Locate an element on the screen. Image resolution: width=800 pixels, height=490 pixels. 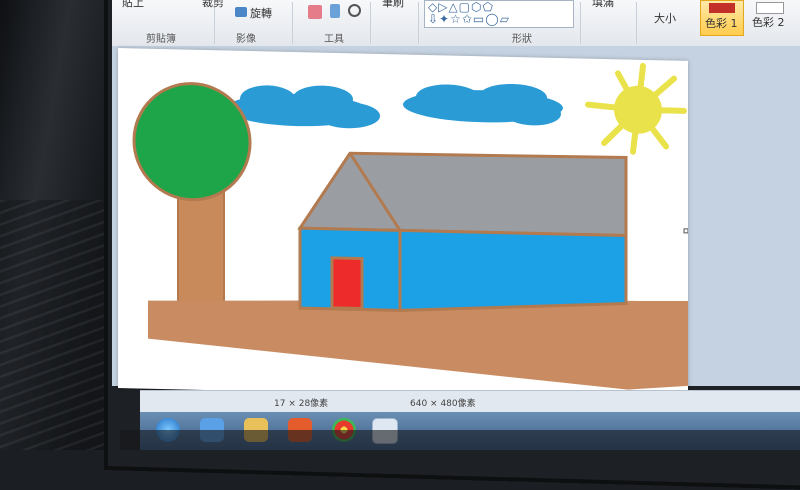
tree-crown is located at coordinates (192, 142).